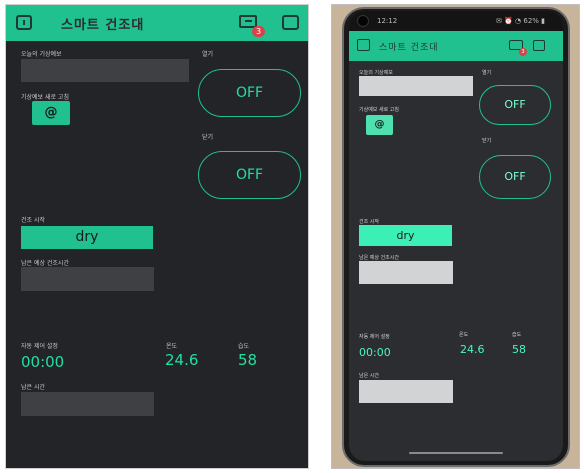  Describe the element at coordinates (172, 346) in the screenshot. I see `temperature-label: 온도` at that location.